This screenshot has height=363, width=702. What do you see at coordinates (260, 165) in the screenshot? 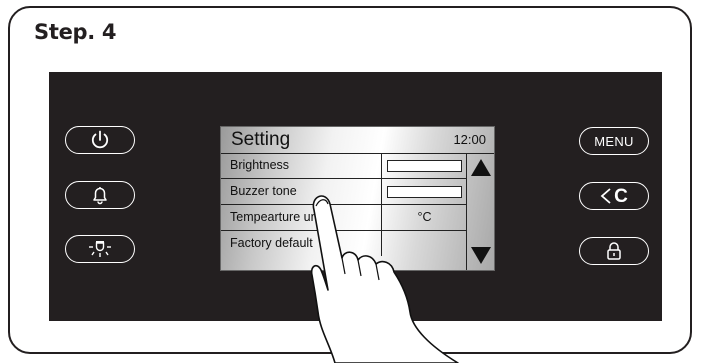
I see `setting-label: Brightness` at bounding box center [260, 165].